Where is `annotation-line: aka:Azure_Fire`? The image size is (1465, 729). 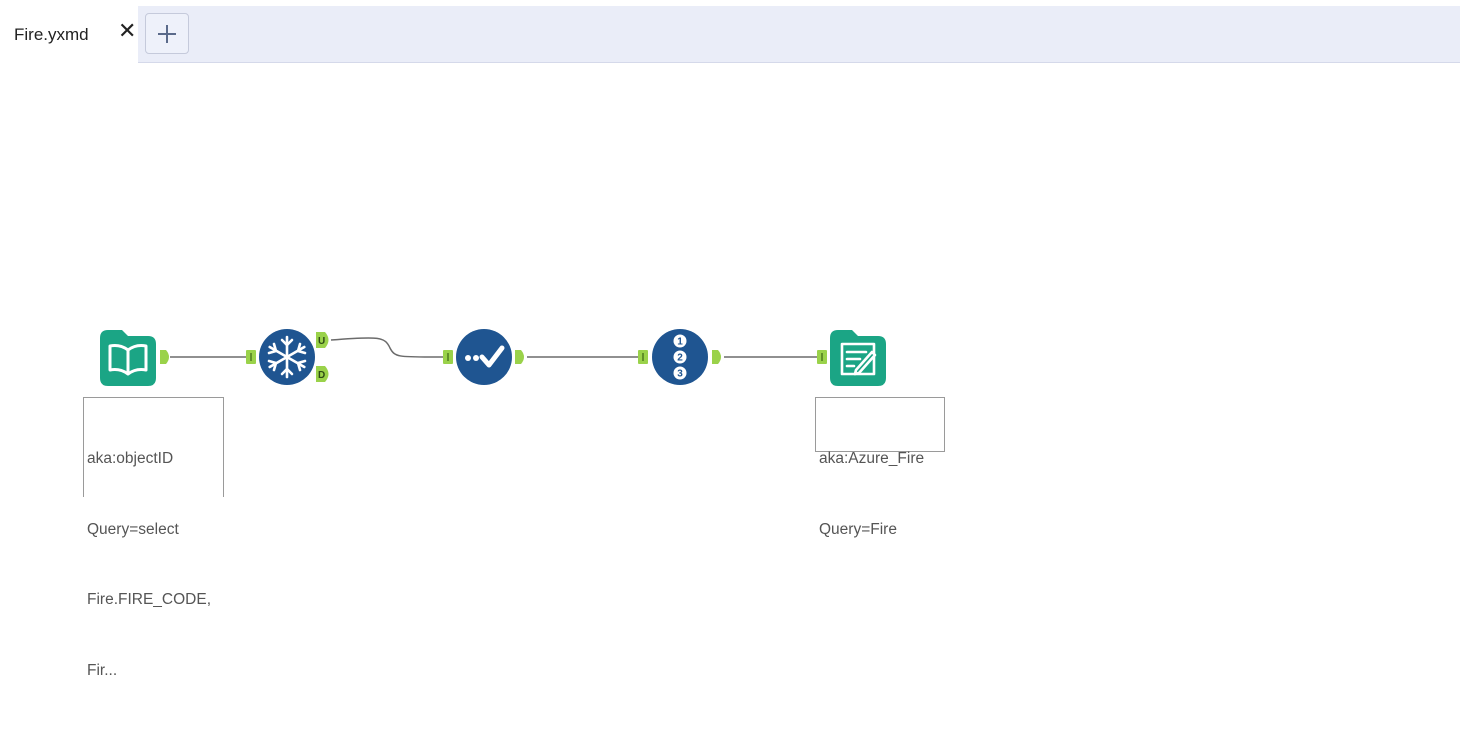 annotation-line: aka:Azure_Fire is located at coordinates (872, 458).